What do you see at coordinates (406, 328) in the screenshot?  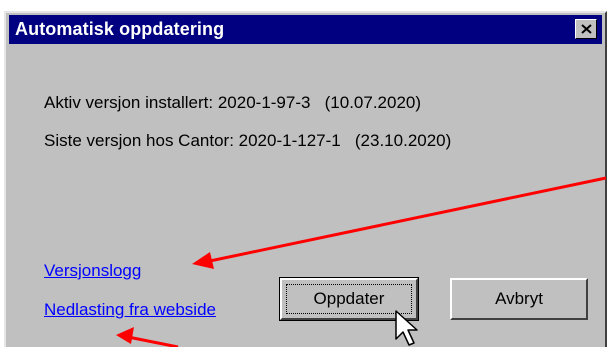 I see `mouse-cursor-icon` at bounding box center [406, 328].